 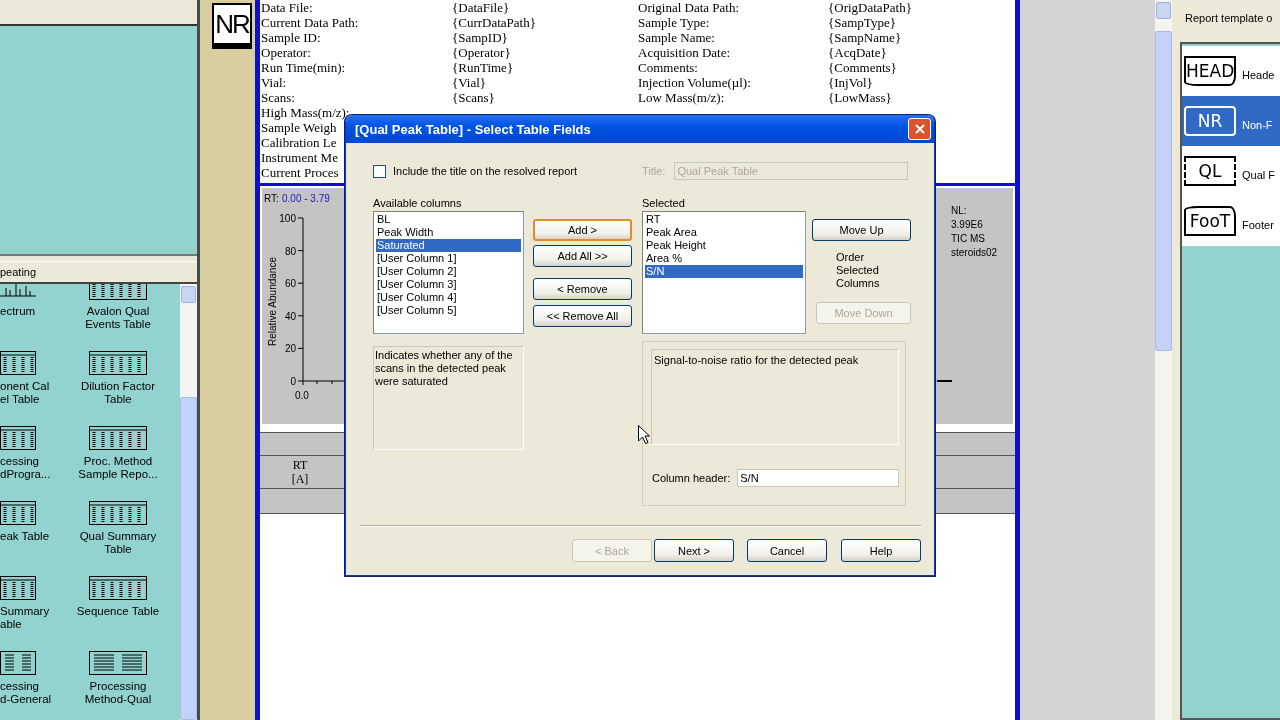 I want to click on field-label: Comments:, so click(x=668, y=67).